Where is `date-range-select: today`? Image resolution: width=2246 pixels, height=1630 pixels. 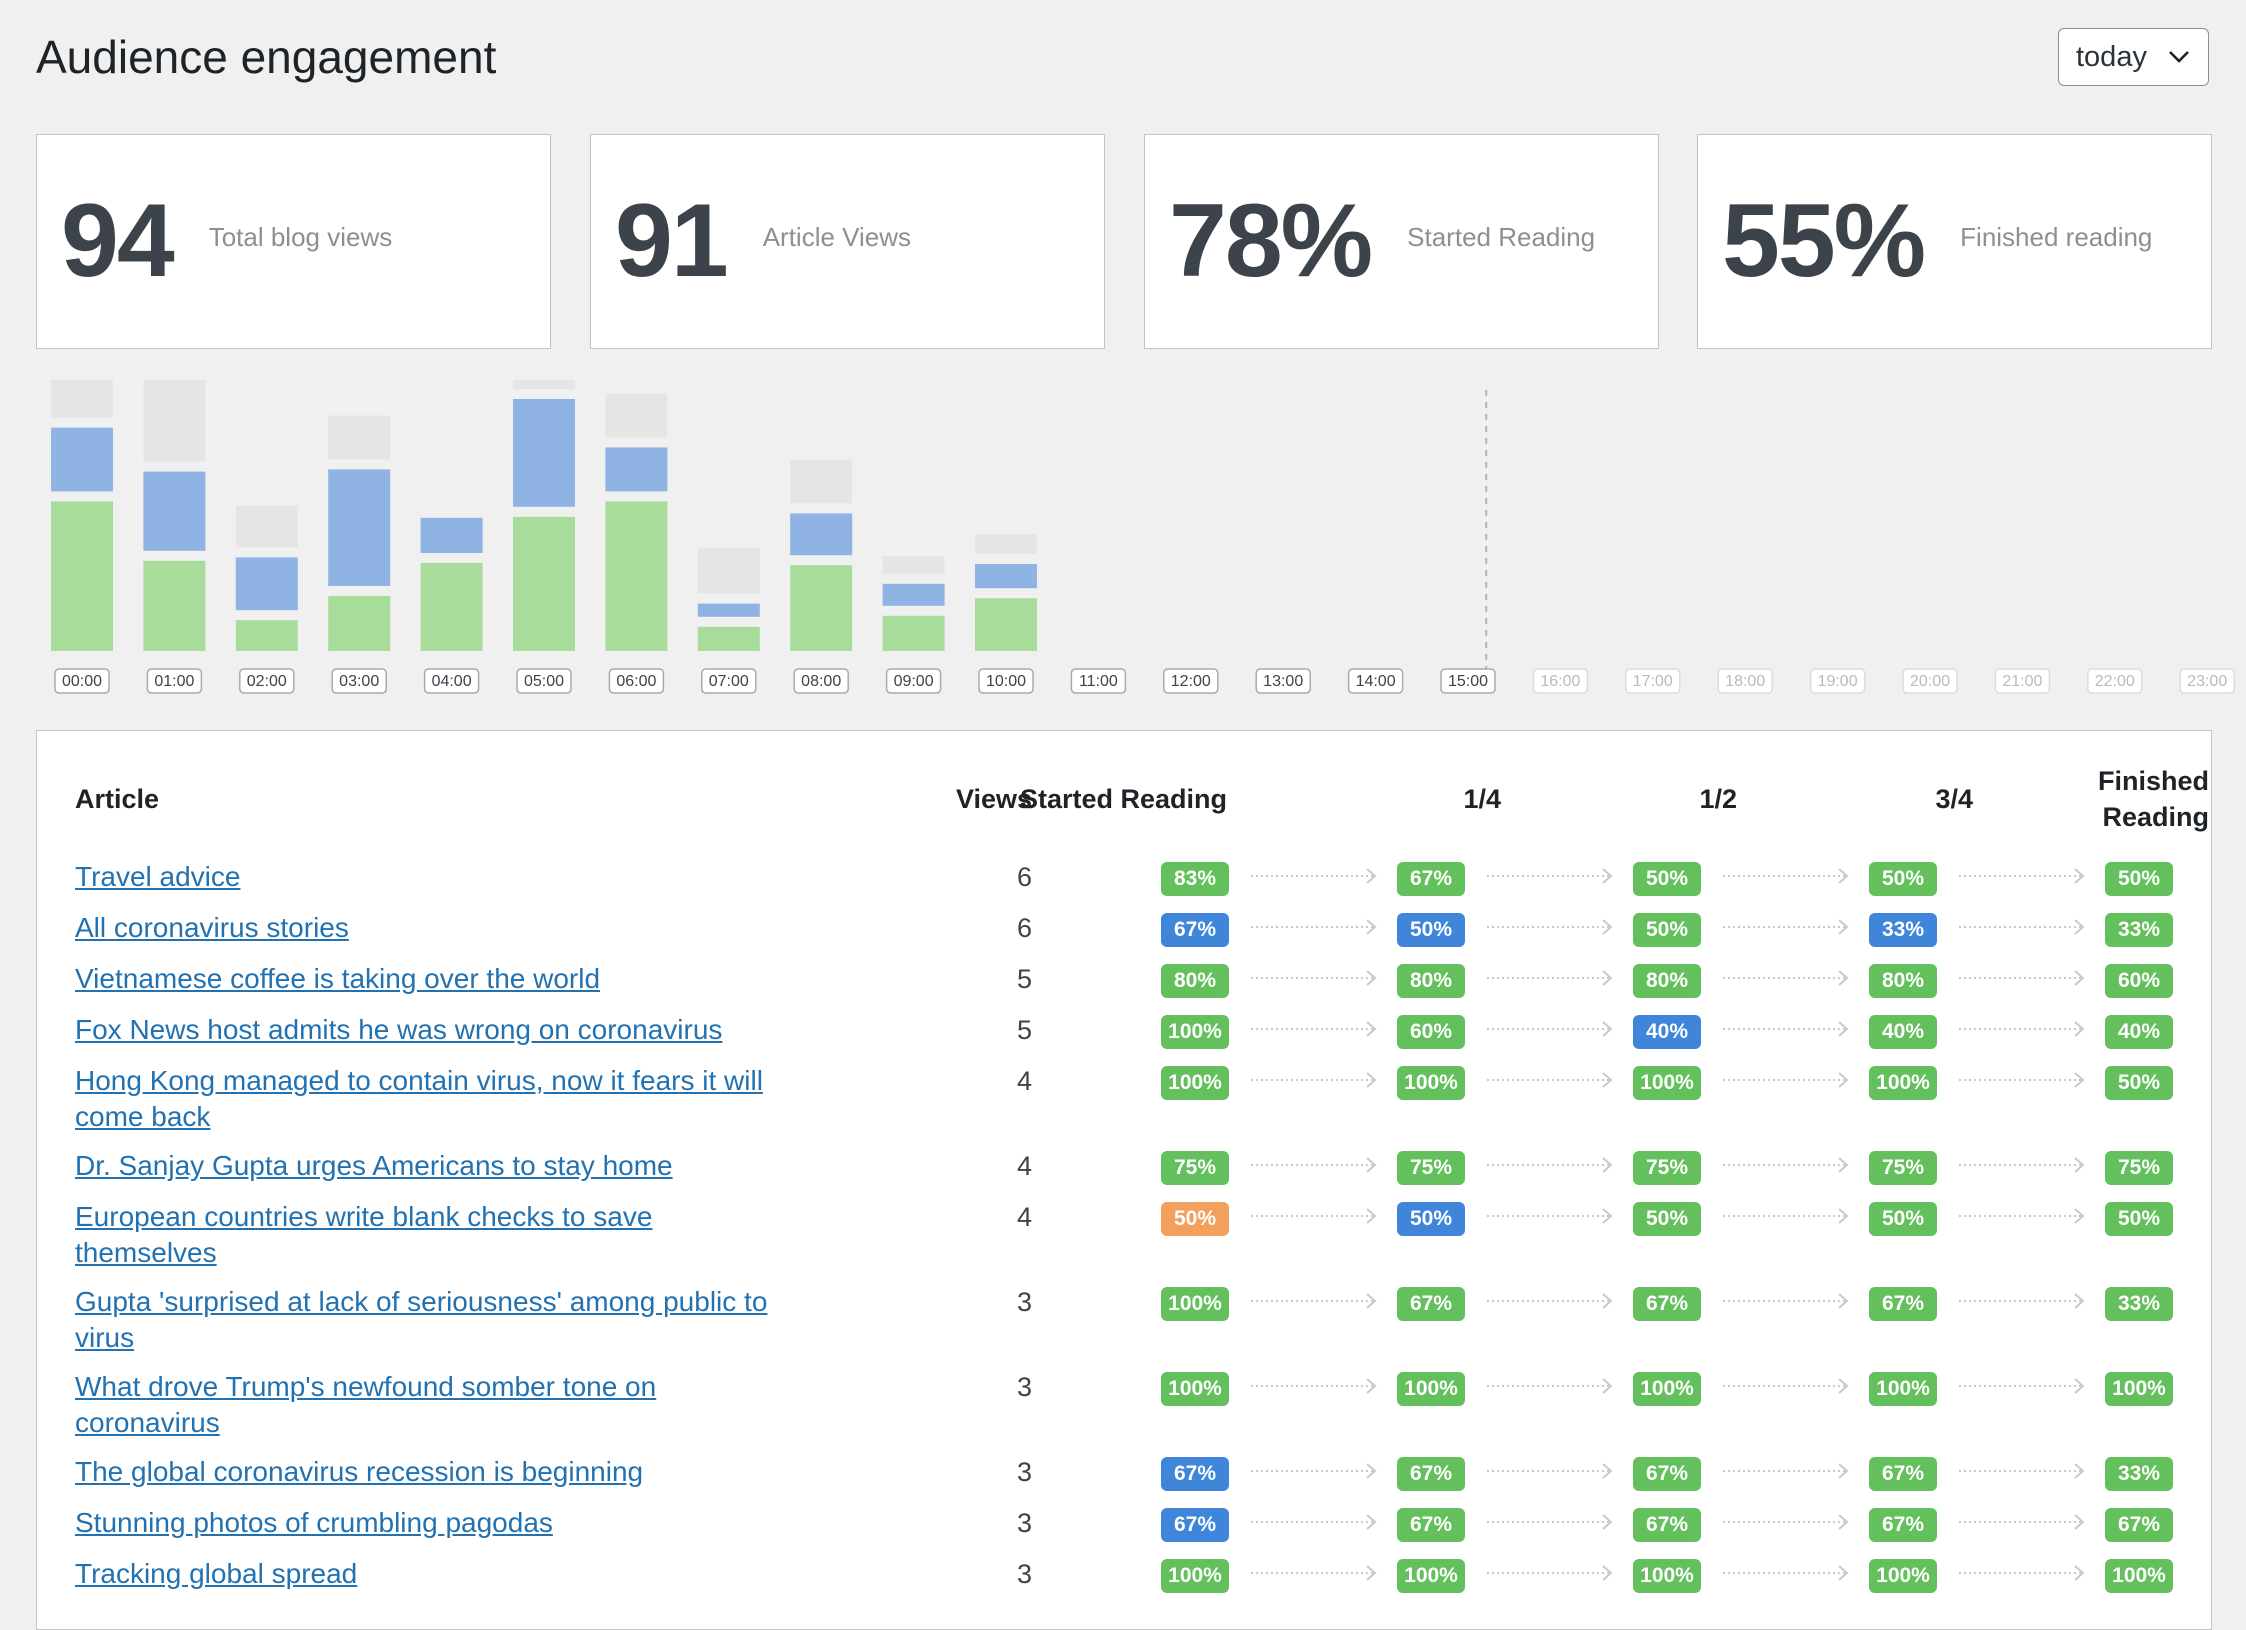 date-range-select: today is located at coordinates (2133, 57).